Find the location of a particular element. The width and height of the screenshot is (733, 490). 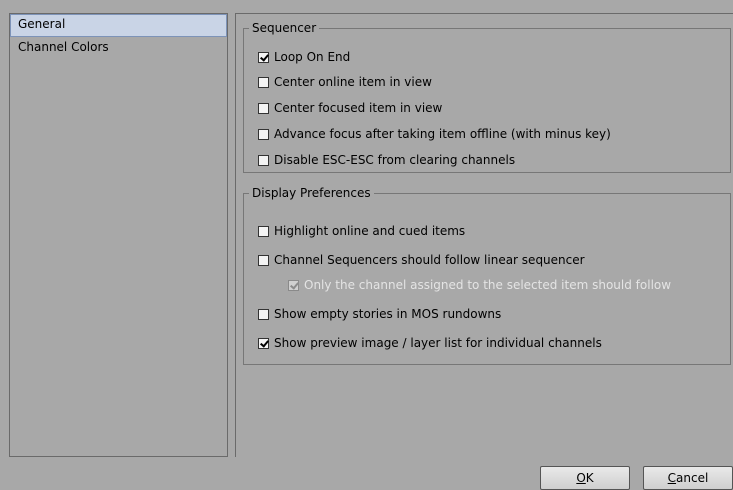

cancel-label-rest: ancel is located at coordinates (692, 478).